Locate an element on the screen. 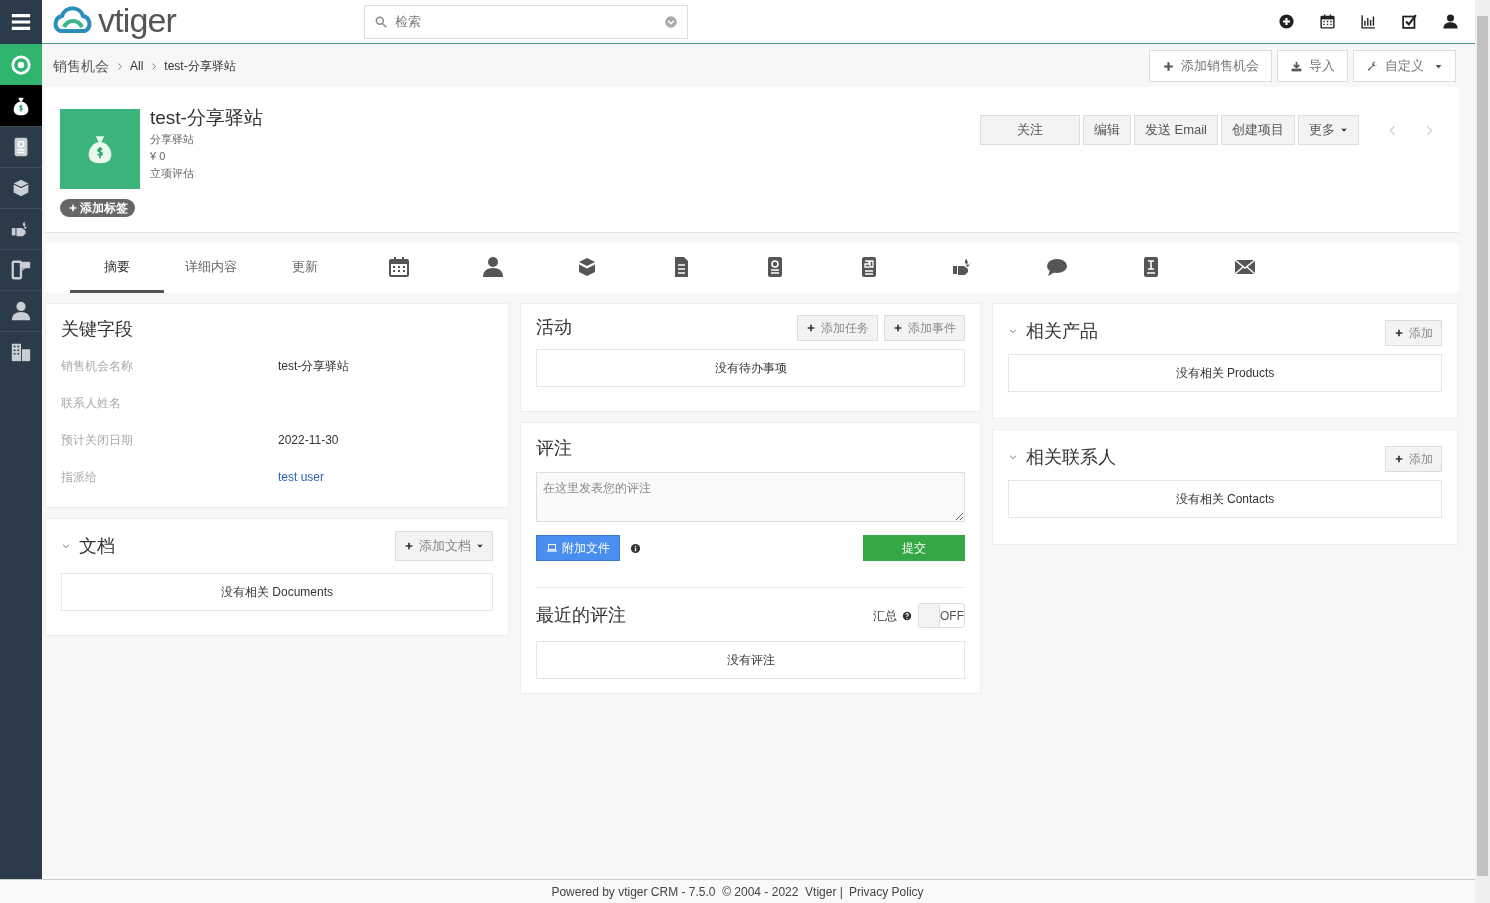 This screenshot has width=1490, height=903. panel-title: 相关联系人 is located at coordinates (1071, 457).